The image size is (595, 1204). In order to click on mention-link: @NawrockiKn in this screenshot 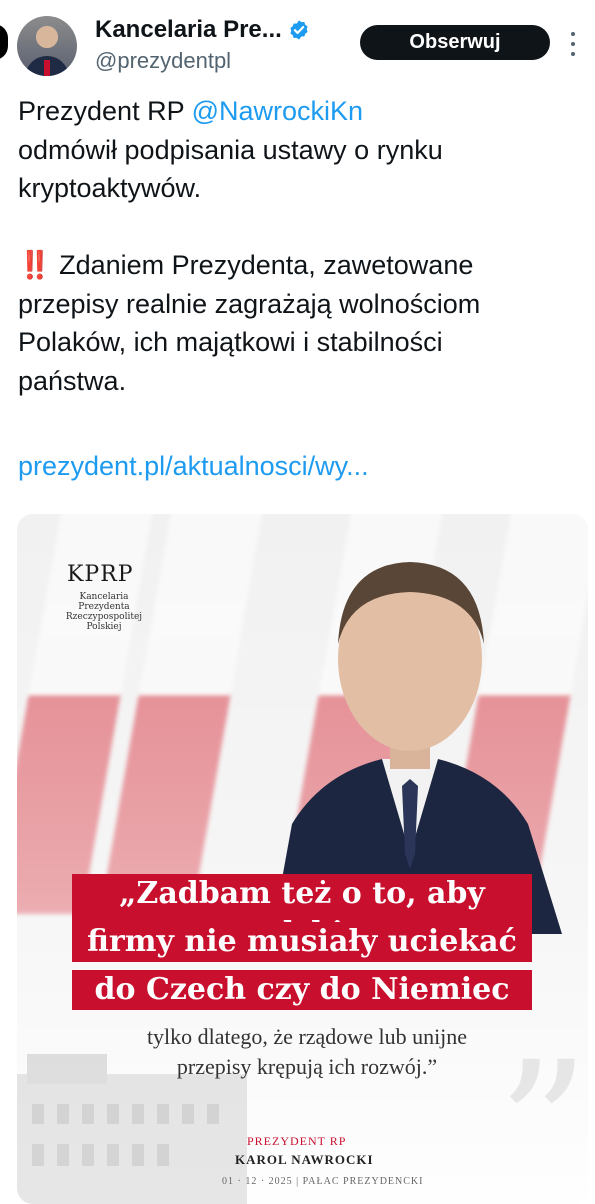, I will do `click(277, 111)`.